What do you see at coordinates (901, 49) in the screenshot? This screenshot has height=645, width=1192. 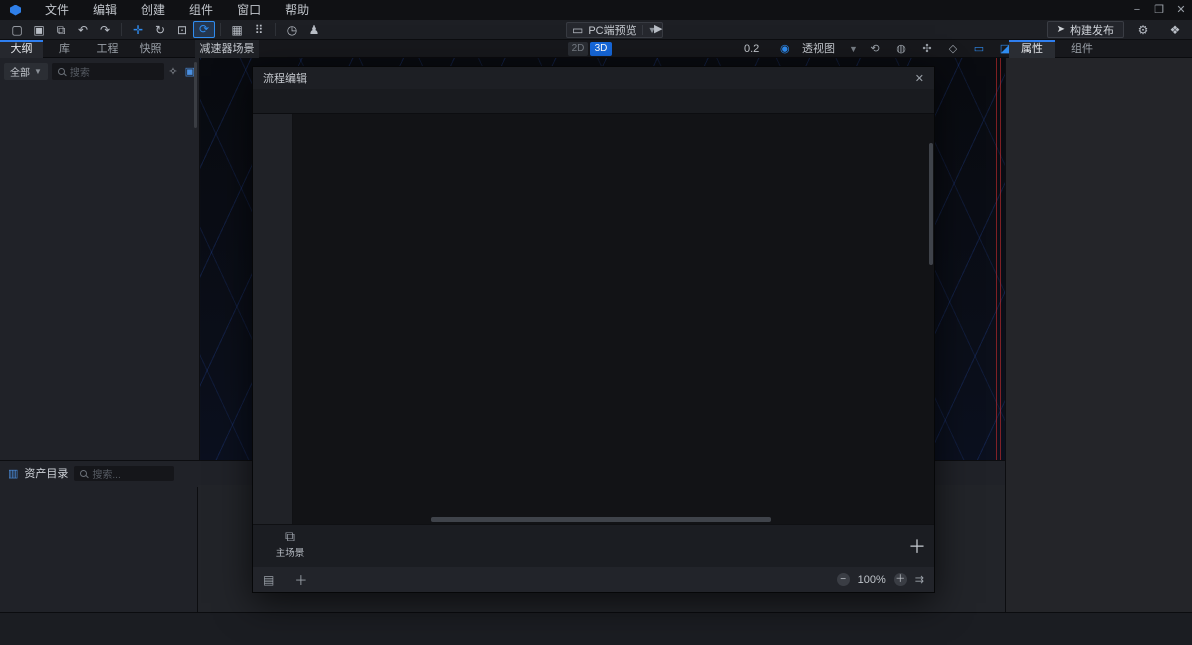 I see `globe-icon: ◍` at bounding box center [901, 49].